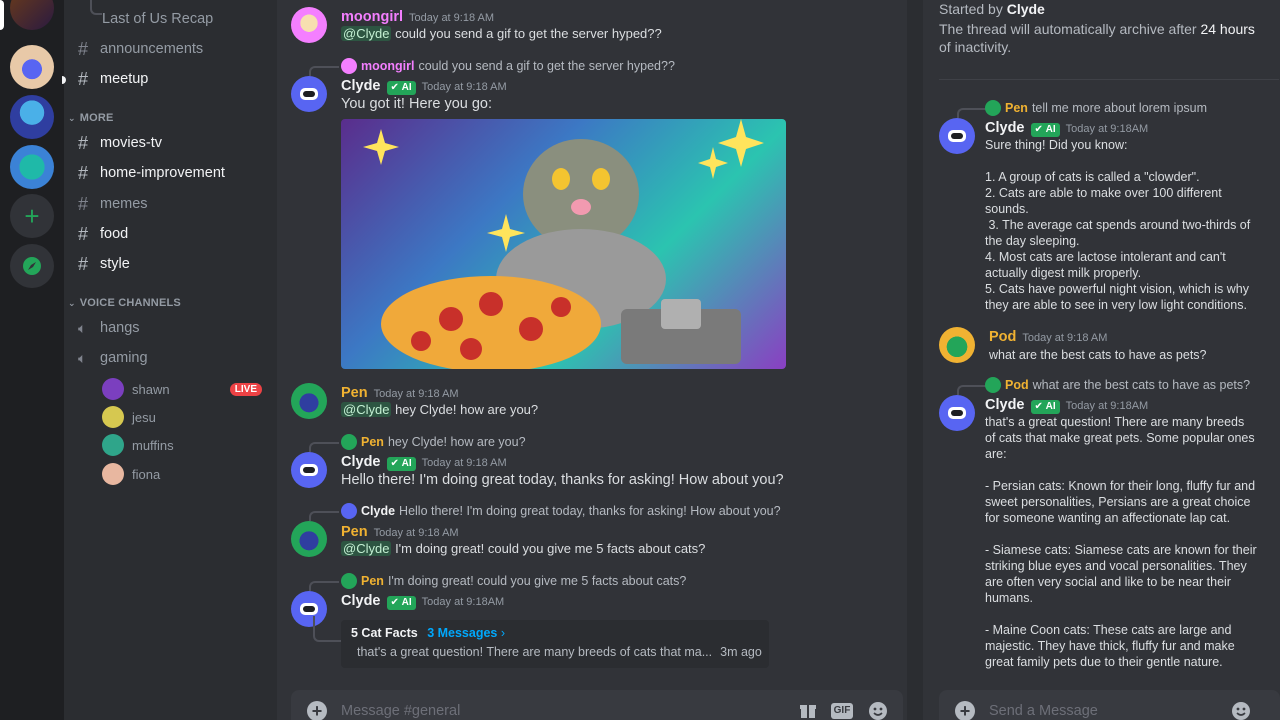 This screenshot has width=1280, height=720. Describe the element at coordinates (462, 633) in the screenshot. I see `thread-message-count: 3 Messages` at that location.